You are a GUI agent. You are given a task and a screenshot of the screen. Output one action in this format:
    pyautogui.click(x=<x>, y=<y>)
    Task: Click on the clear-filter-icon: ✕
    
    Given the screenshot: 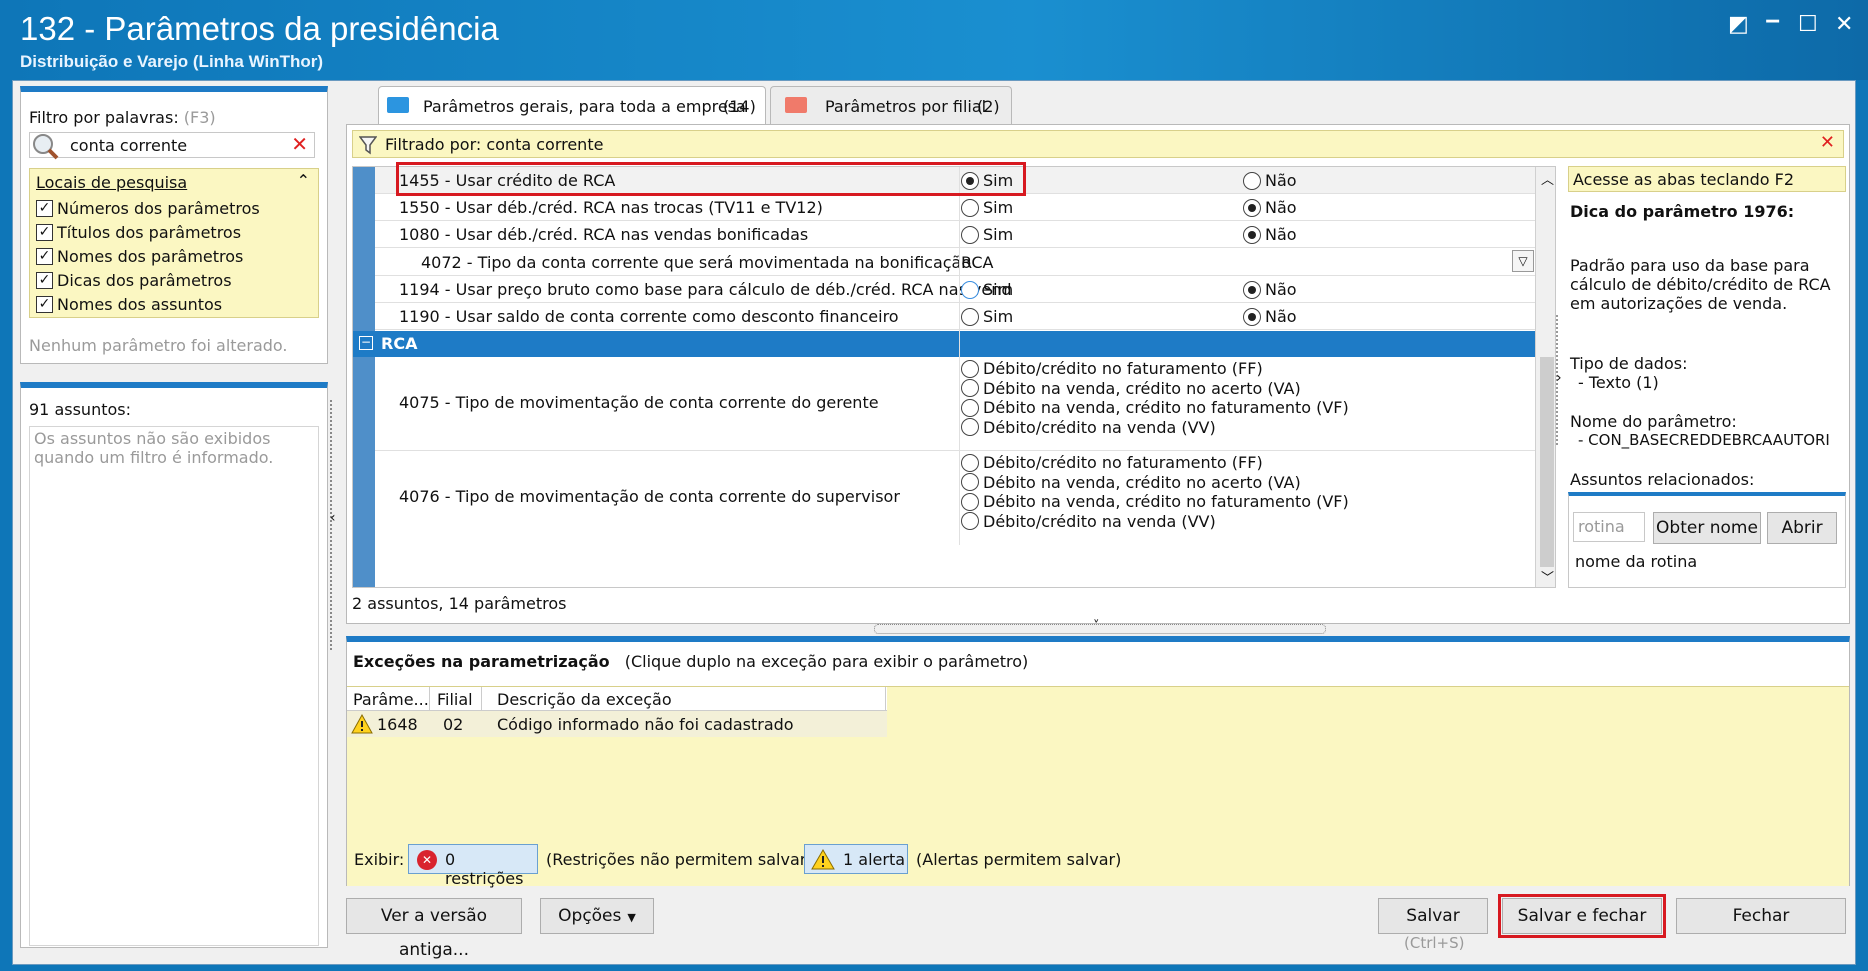 What is the action you would take?
    pyautogui.click(x=299, y=144)
    